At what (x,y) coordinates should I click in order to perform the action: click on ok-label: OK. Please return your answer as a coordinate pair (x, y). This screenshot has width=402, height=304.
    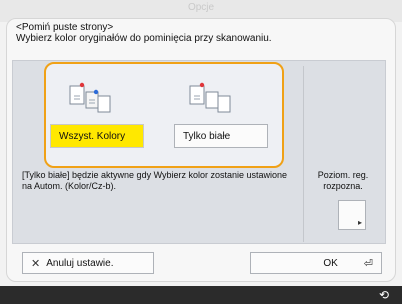
    Looking at the image, I should click on (330, 263).